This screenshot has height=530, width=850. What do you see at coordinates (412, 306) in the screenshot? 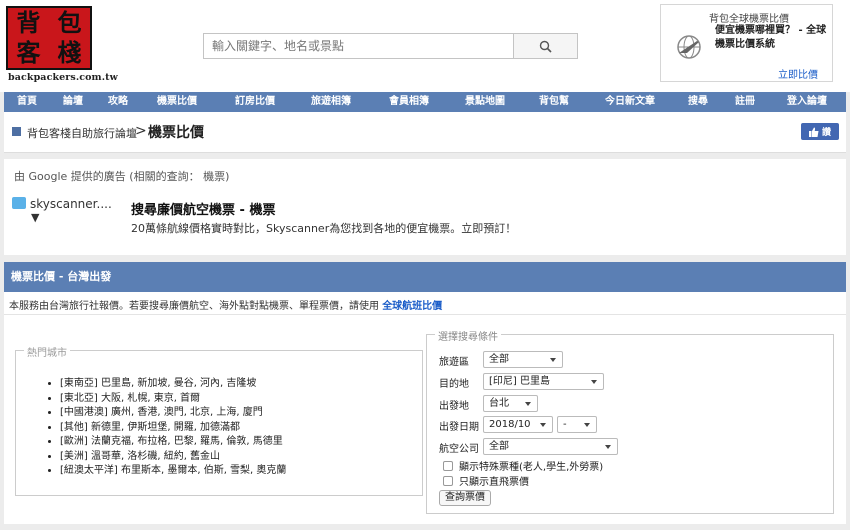
I see `global-flight-compare-link: 全球航班比價` at bounding box center [412, 306].